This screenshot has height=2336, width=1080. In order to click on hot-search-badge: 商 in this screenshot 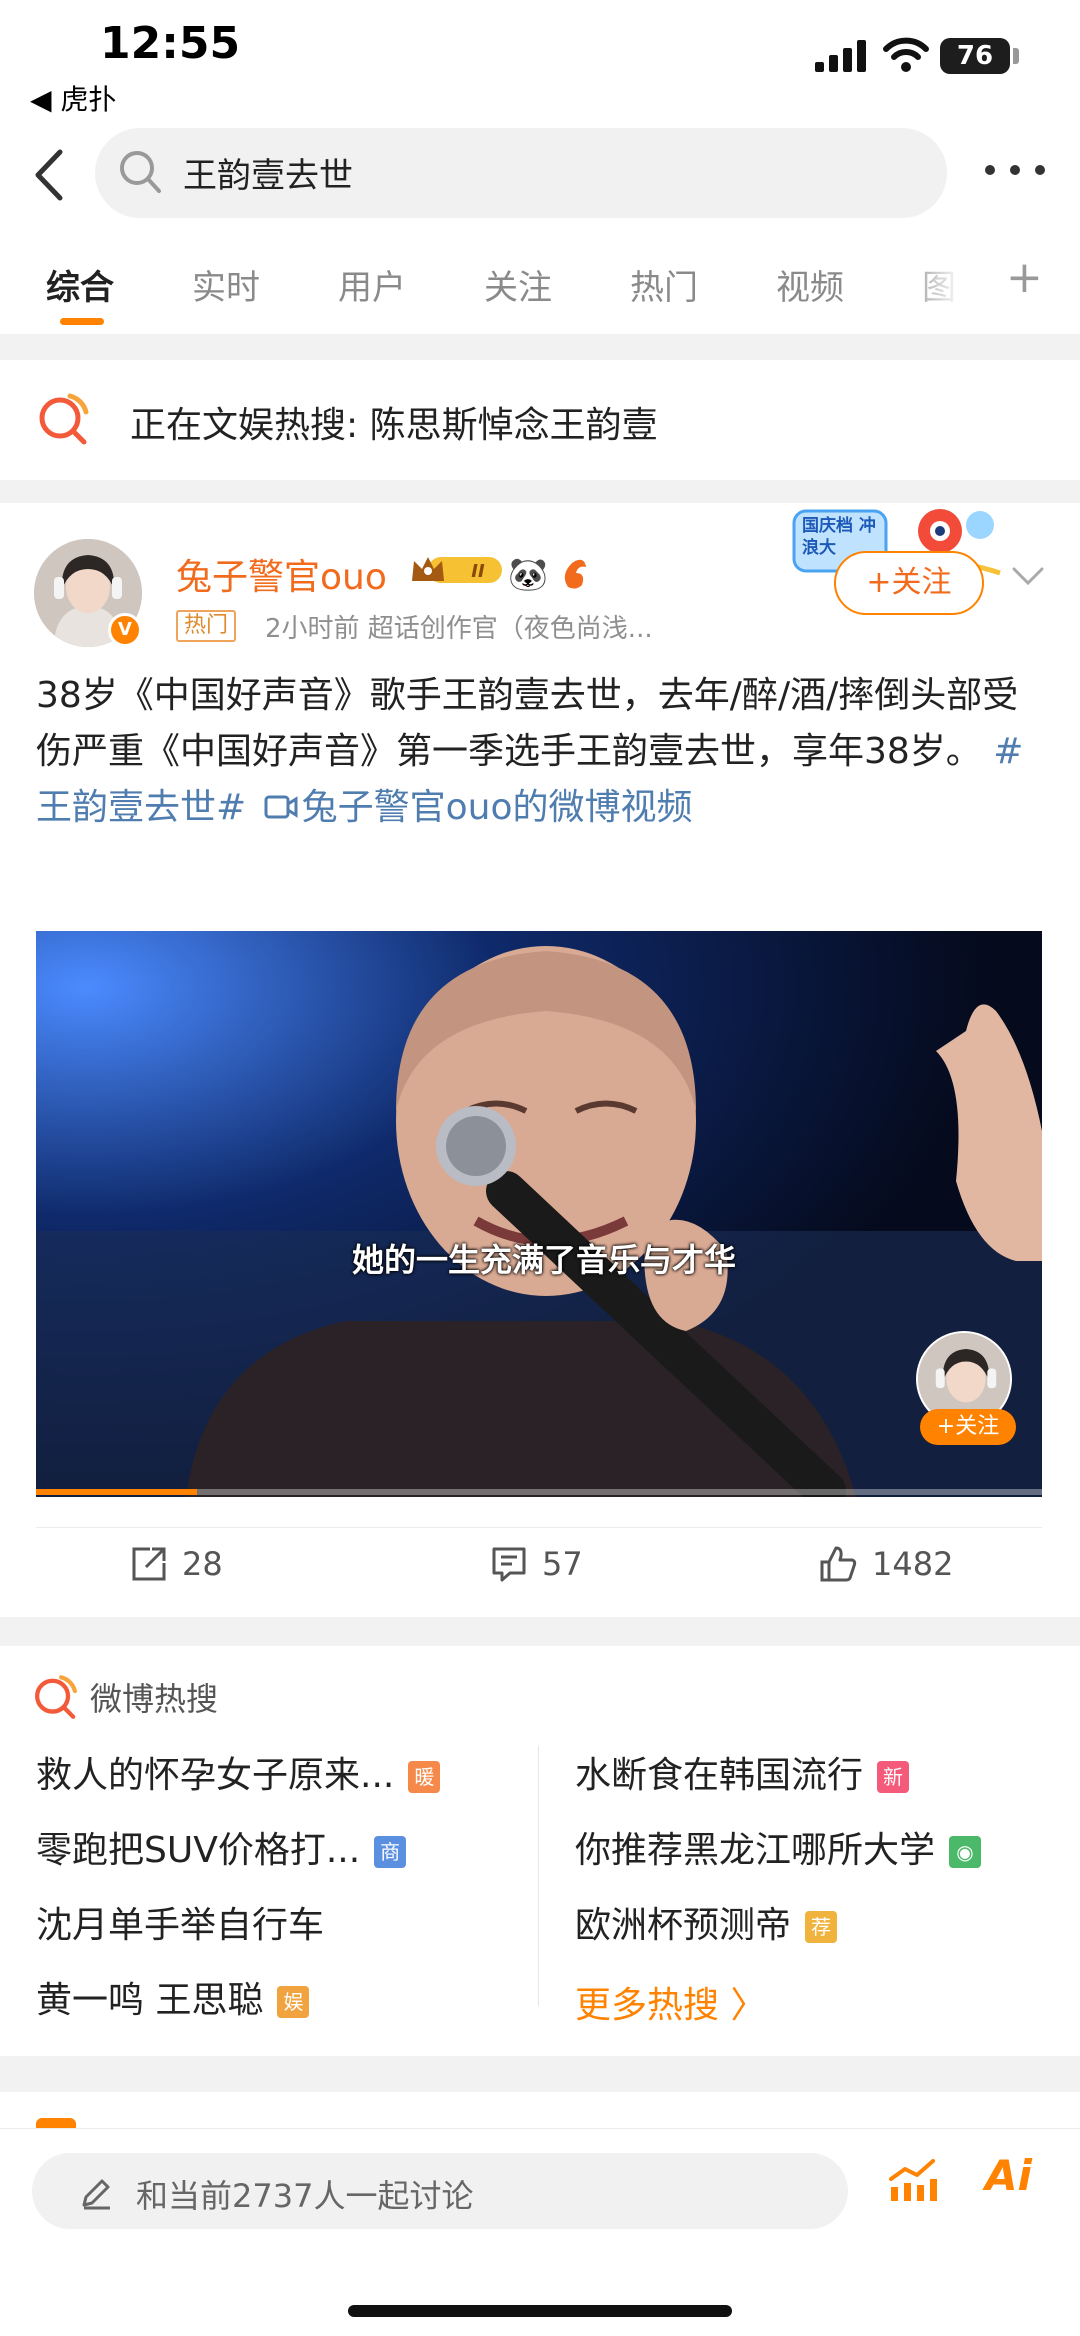, I will do `click(390, 1852)`.